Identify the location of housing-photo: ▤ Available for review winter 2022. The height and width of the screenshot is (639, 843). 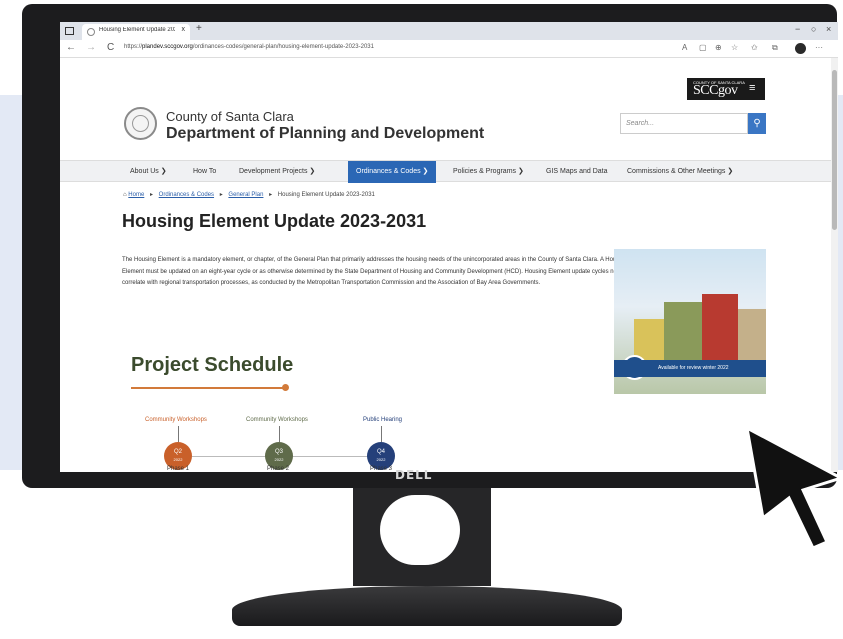
(690, 321).